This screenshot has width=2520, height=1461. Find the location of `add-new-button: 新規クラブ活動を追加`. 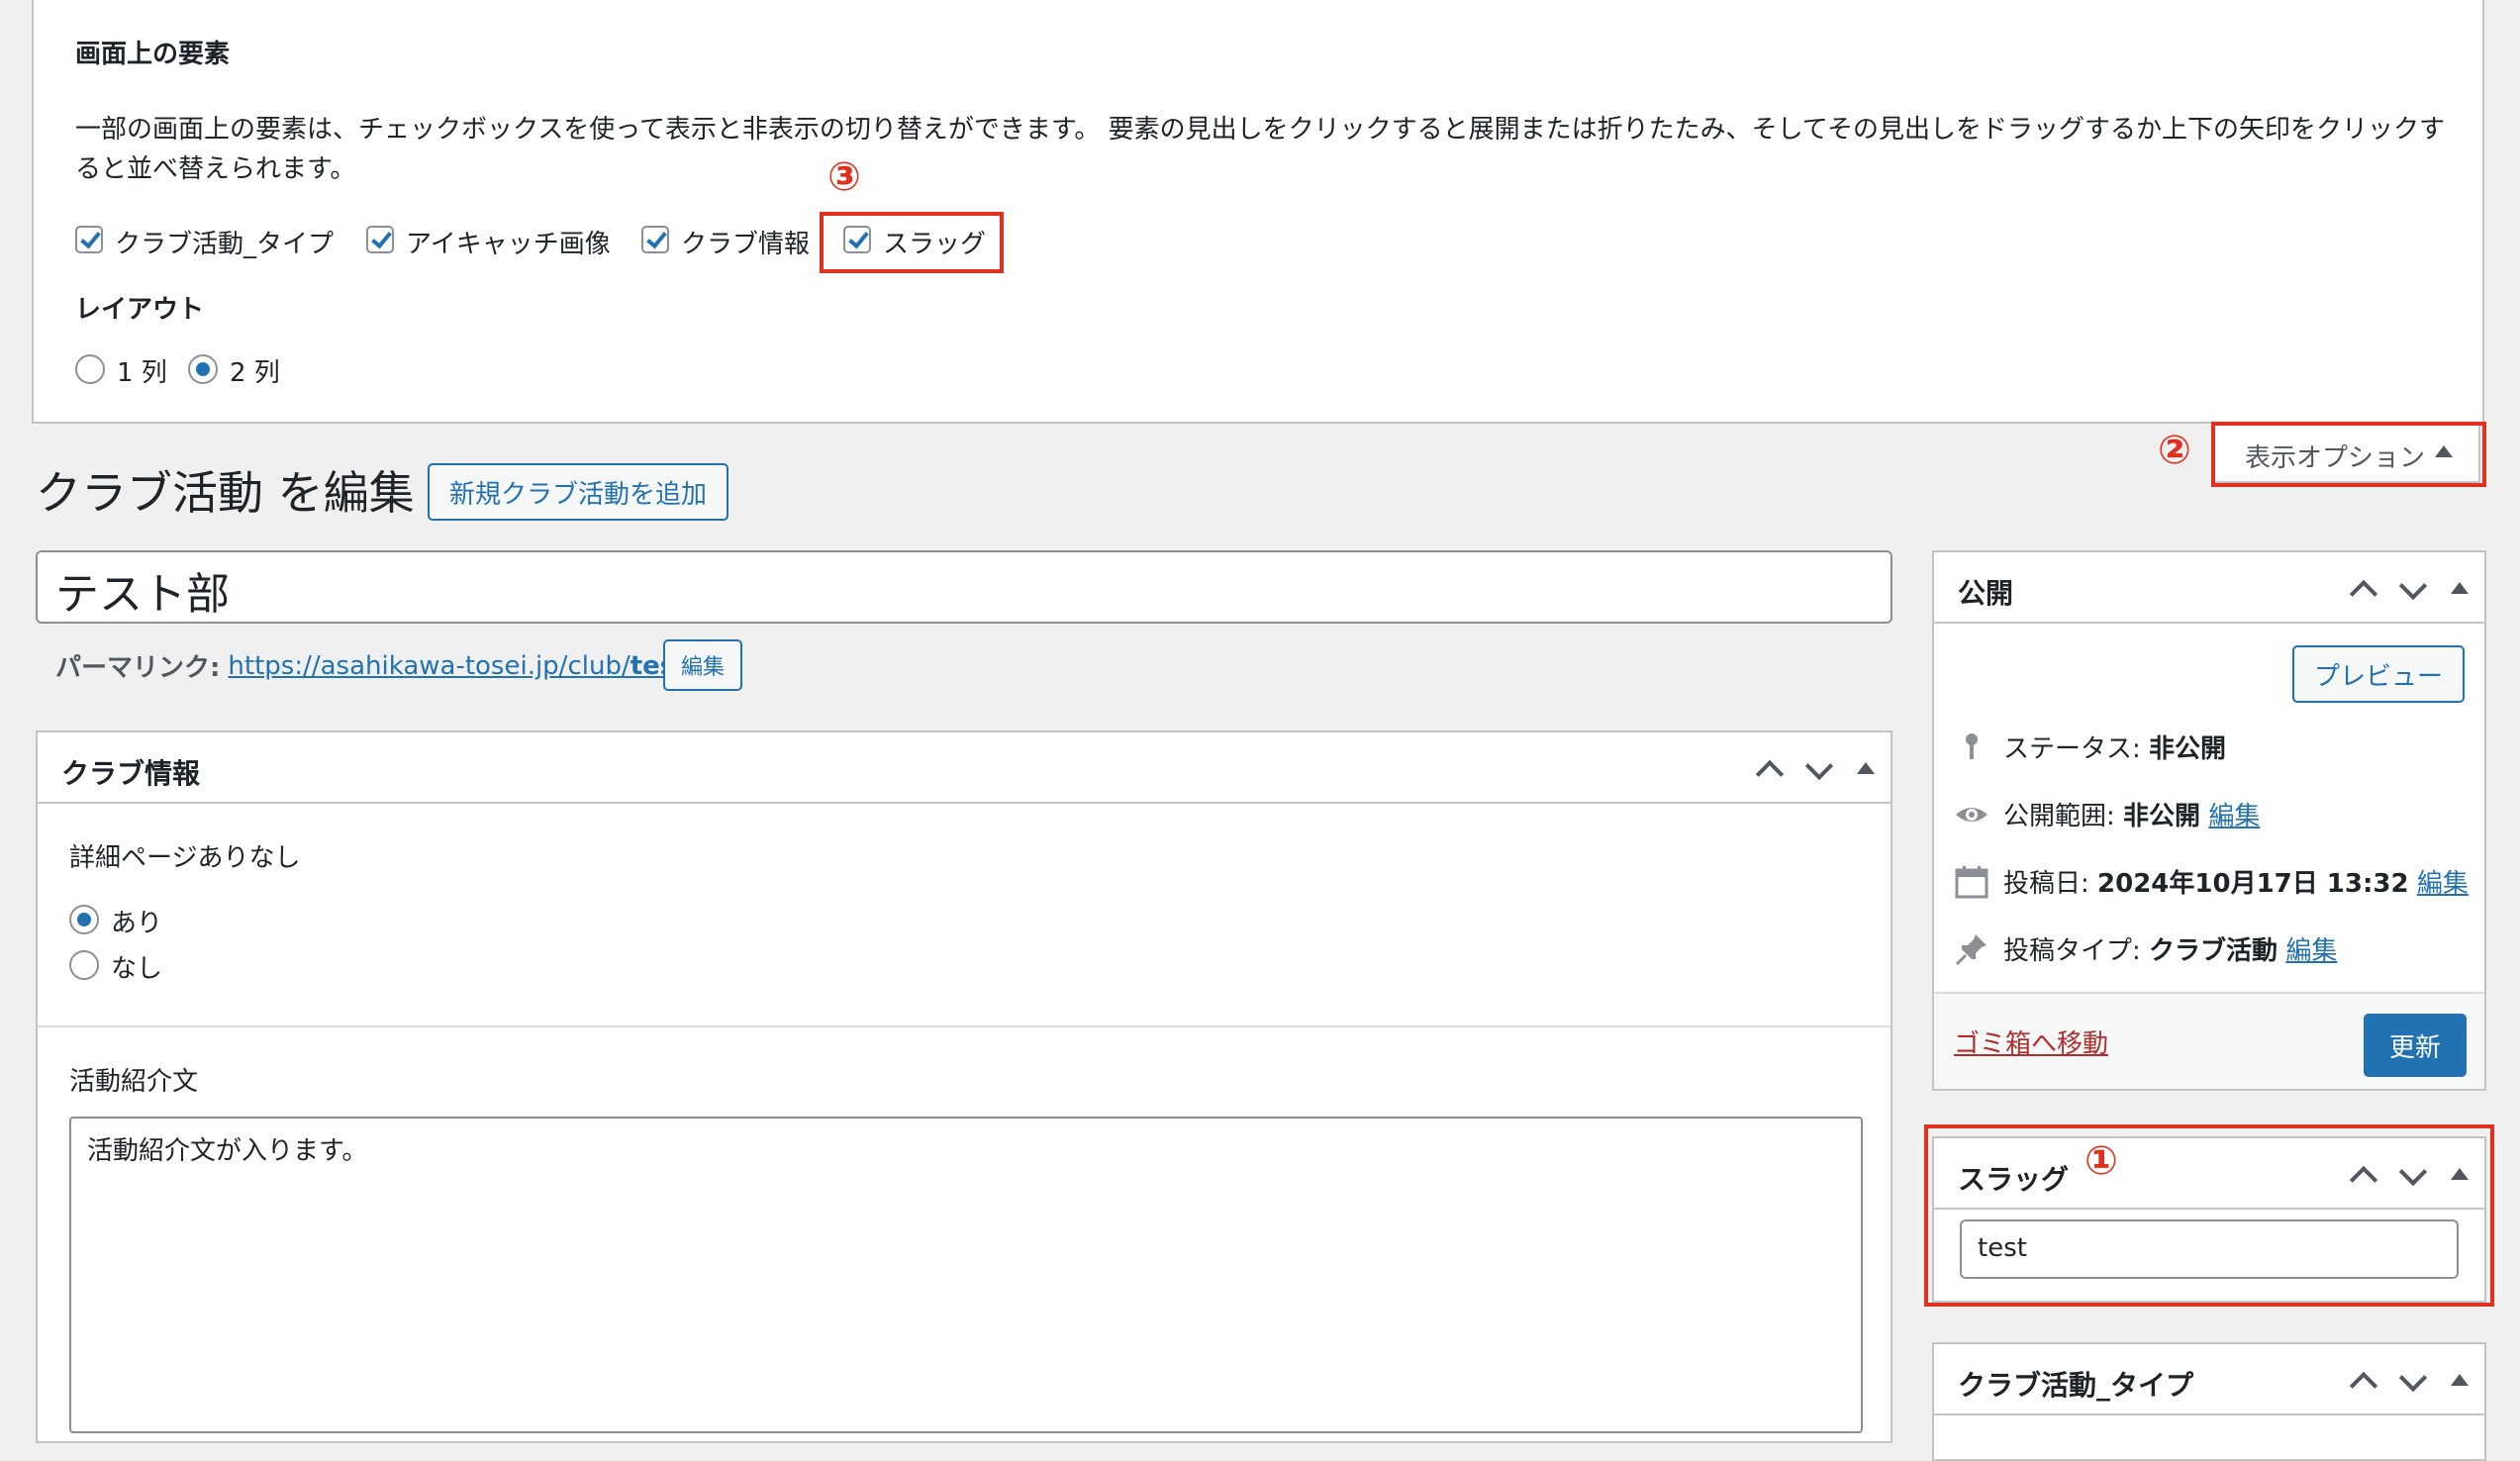

add-new-button: 新規クラブ活動を追加 is located at coordinates (578, 492).